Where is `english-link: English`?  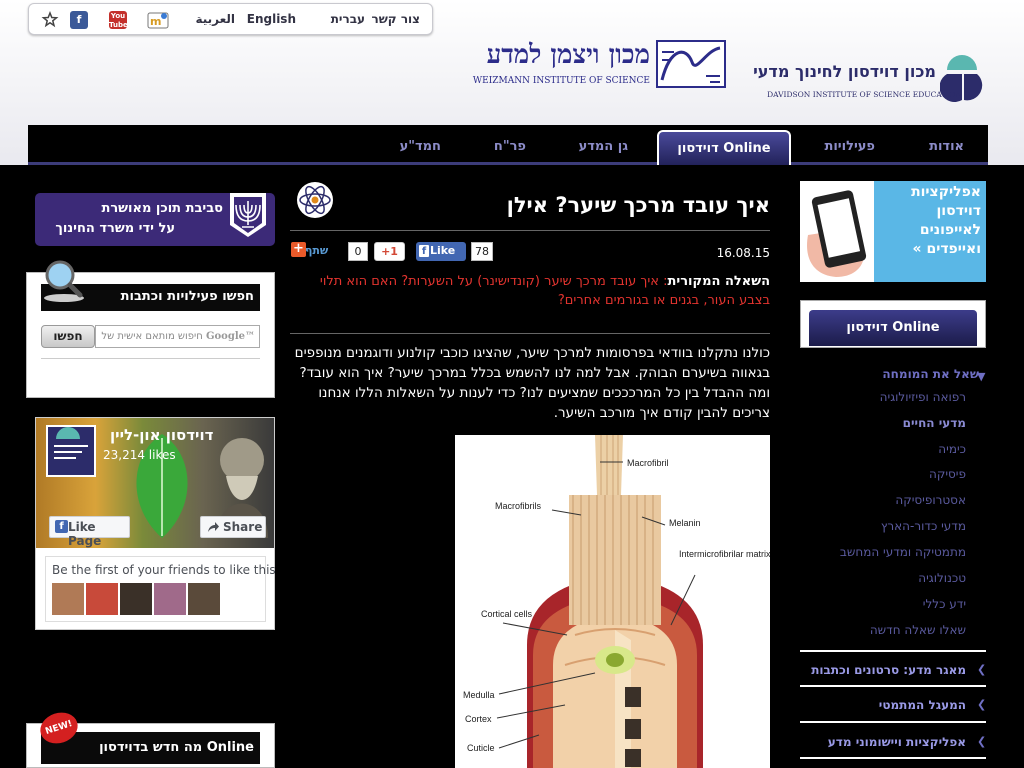
english-link: English is located at coordinates (271, 19).